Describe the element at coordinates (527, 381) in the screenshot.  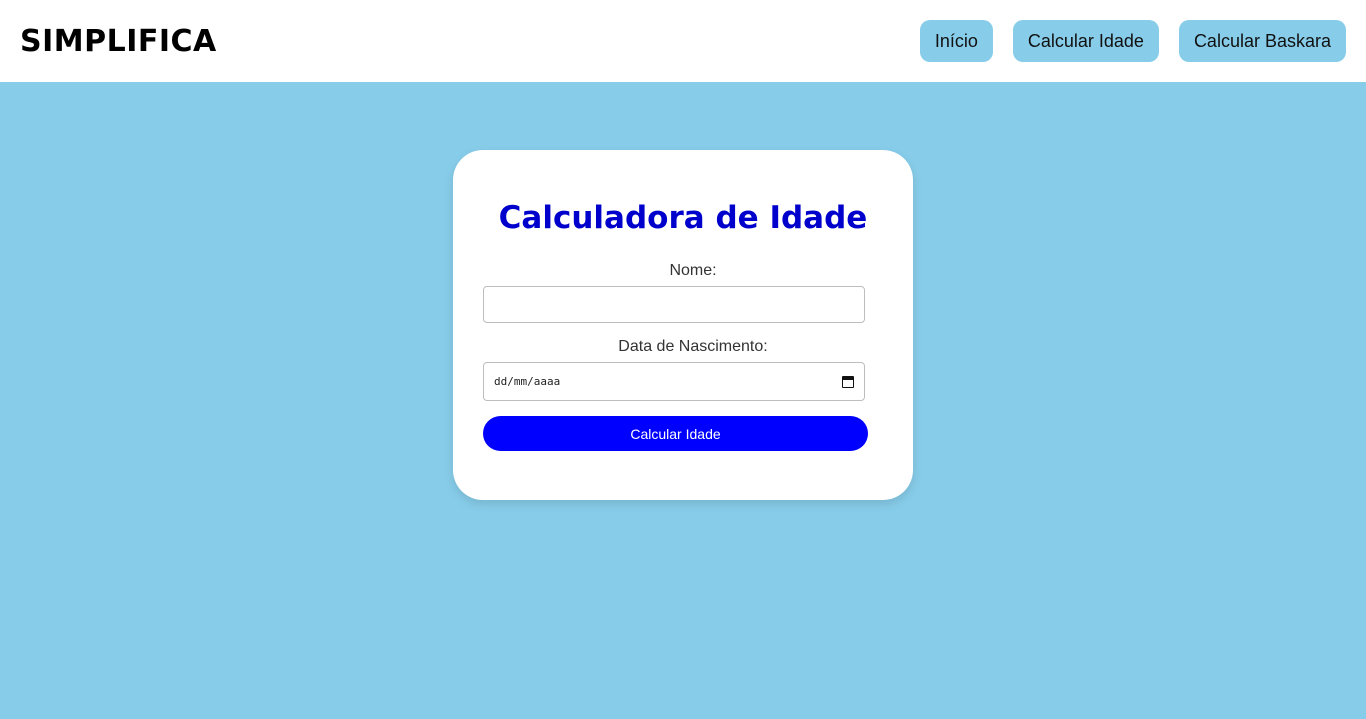
I see `birthdate-placeholder: dd/mm/aaaa` at that location.